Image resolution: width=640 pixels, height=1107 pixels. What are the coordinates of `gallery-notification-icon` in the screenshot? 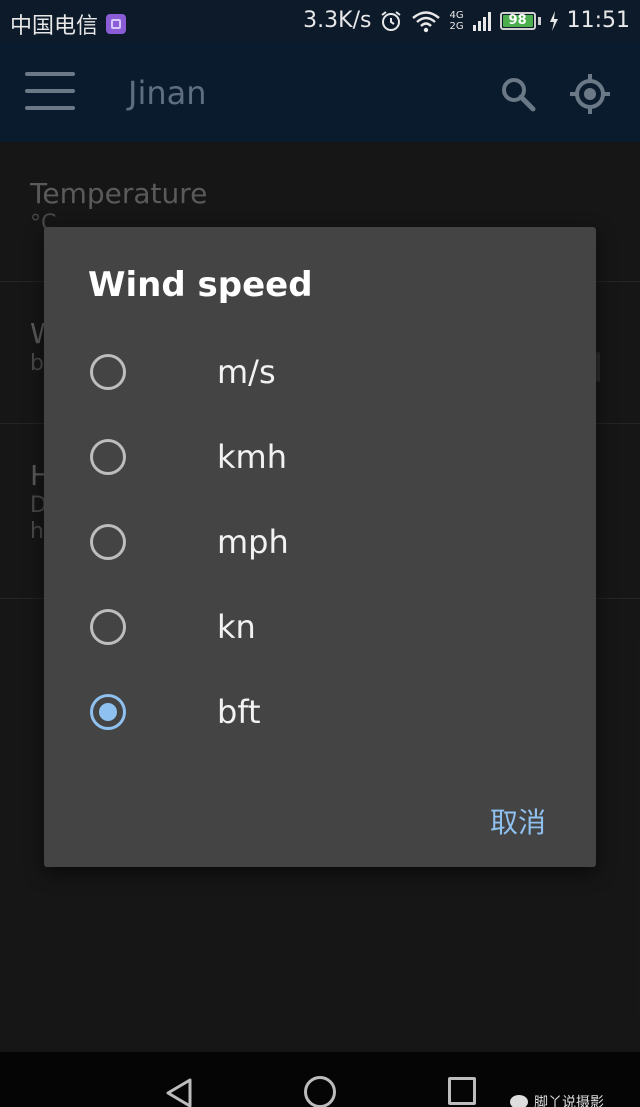 It's located at (116, 24).